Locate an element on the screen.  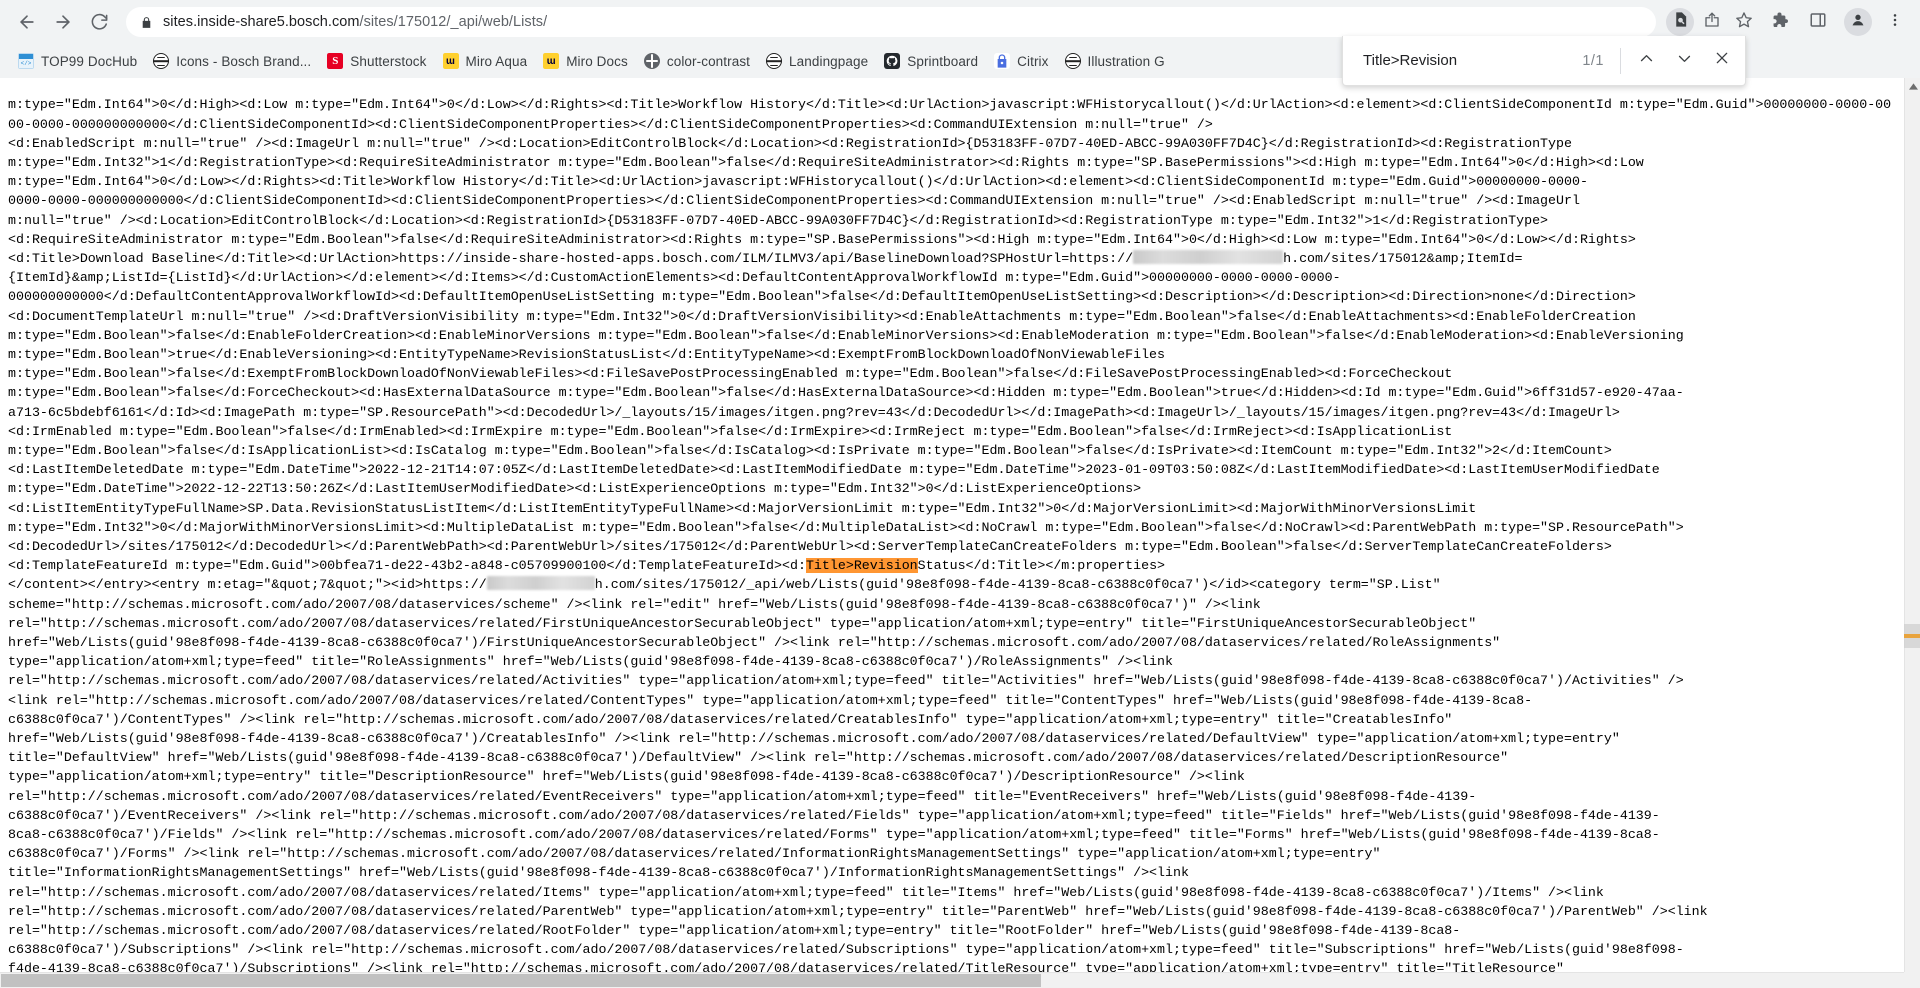
chevron-down-icon is located at coordinates (1684, 61).